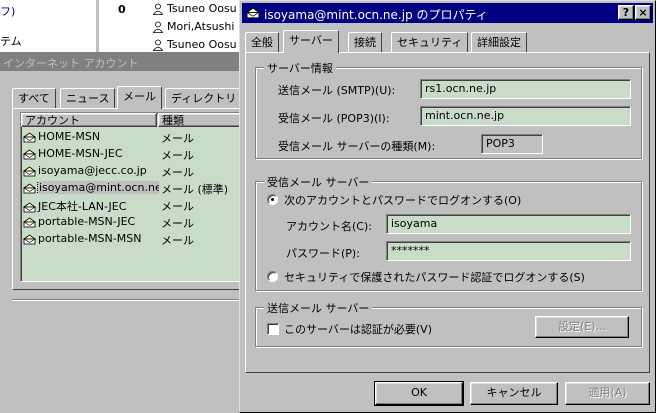 The width and height of the screenshot is (656, 413). What do you see at coordinates (126, 300) in the screenshot?
I see `accounts-bottom-divider` at bounding box center [126, 300].